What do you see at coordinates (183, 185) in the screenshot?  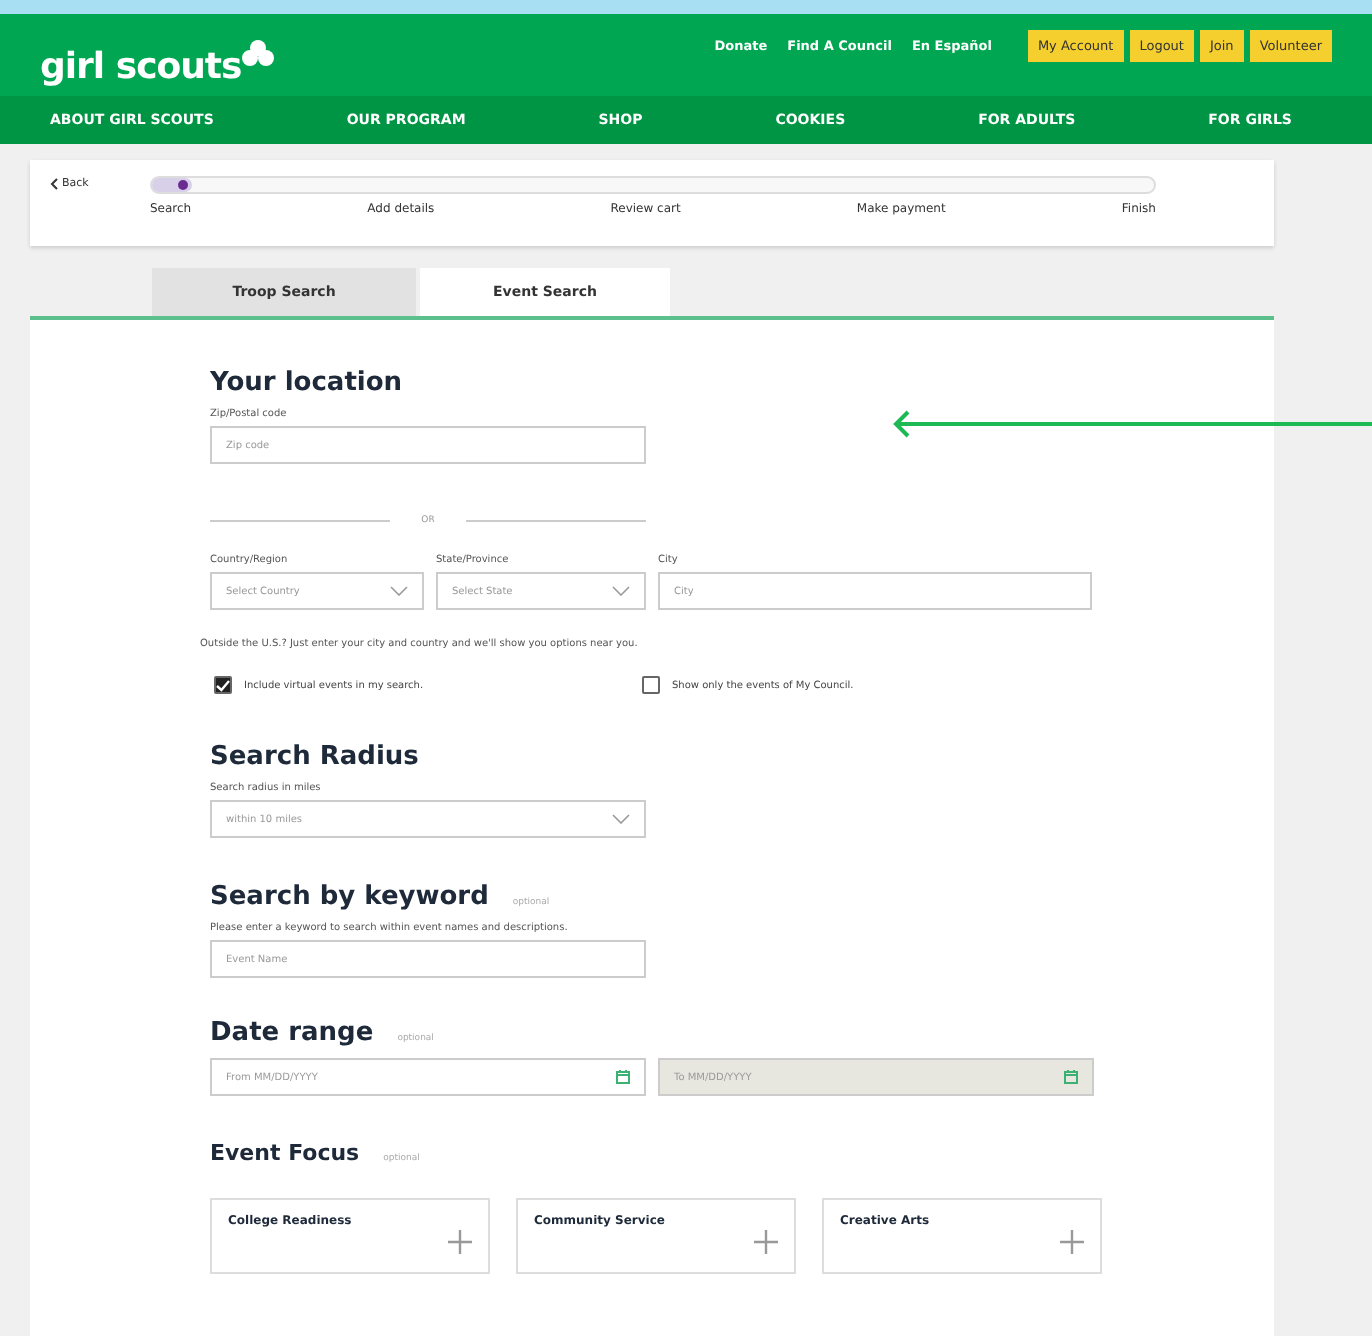 I see `progress-dot` at bounding box center [183, 185].